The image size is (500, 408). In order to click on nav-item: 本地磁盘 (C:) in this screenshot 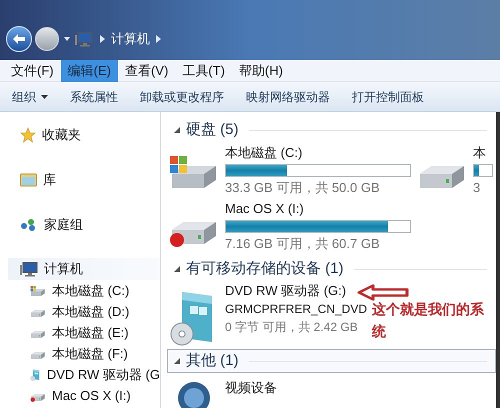, I will do `click(90, 290)`.